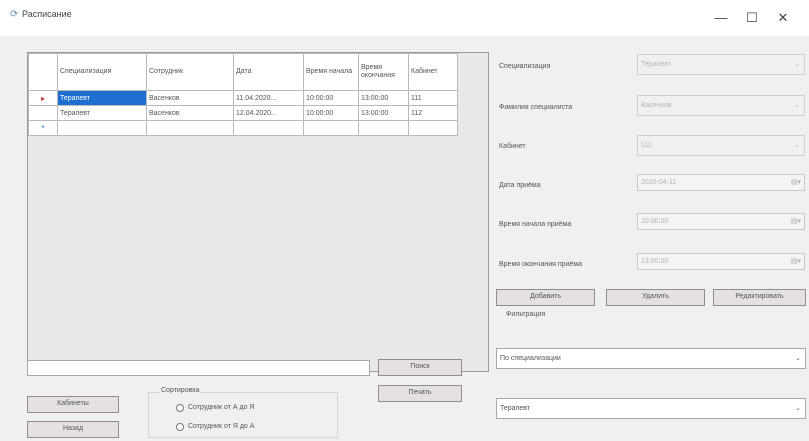 This screenshot has height=441, width=809. I want to click on sort-desc-label: Сотрудник от Я до А, so click(221, 426).